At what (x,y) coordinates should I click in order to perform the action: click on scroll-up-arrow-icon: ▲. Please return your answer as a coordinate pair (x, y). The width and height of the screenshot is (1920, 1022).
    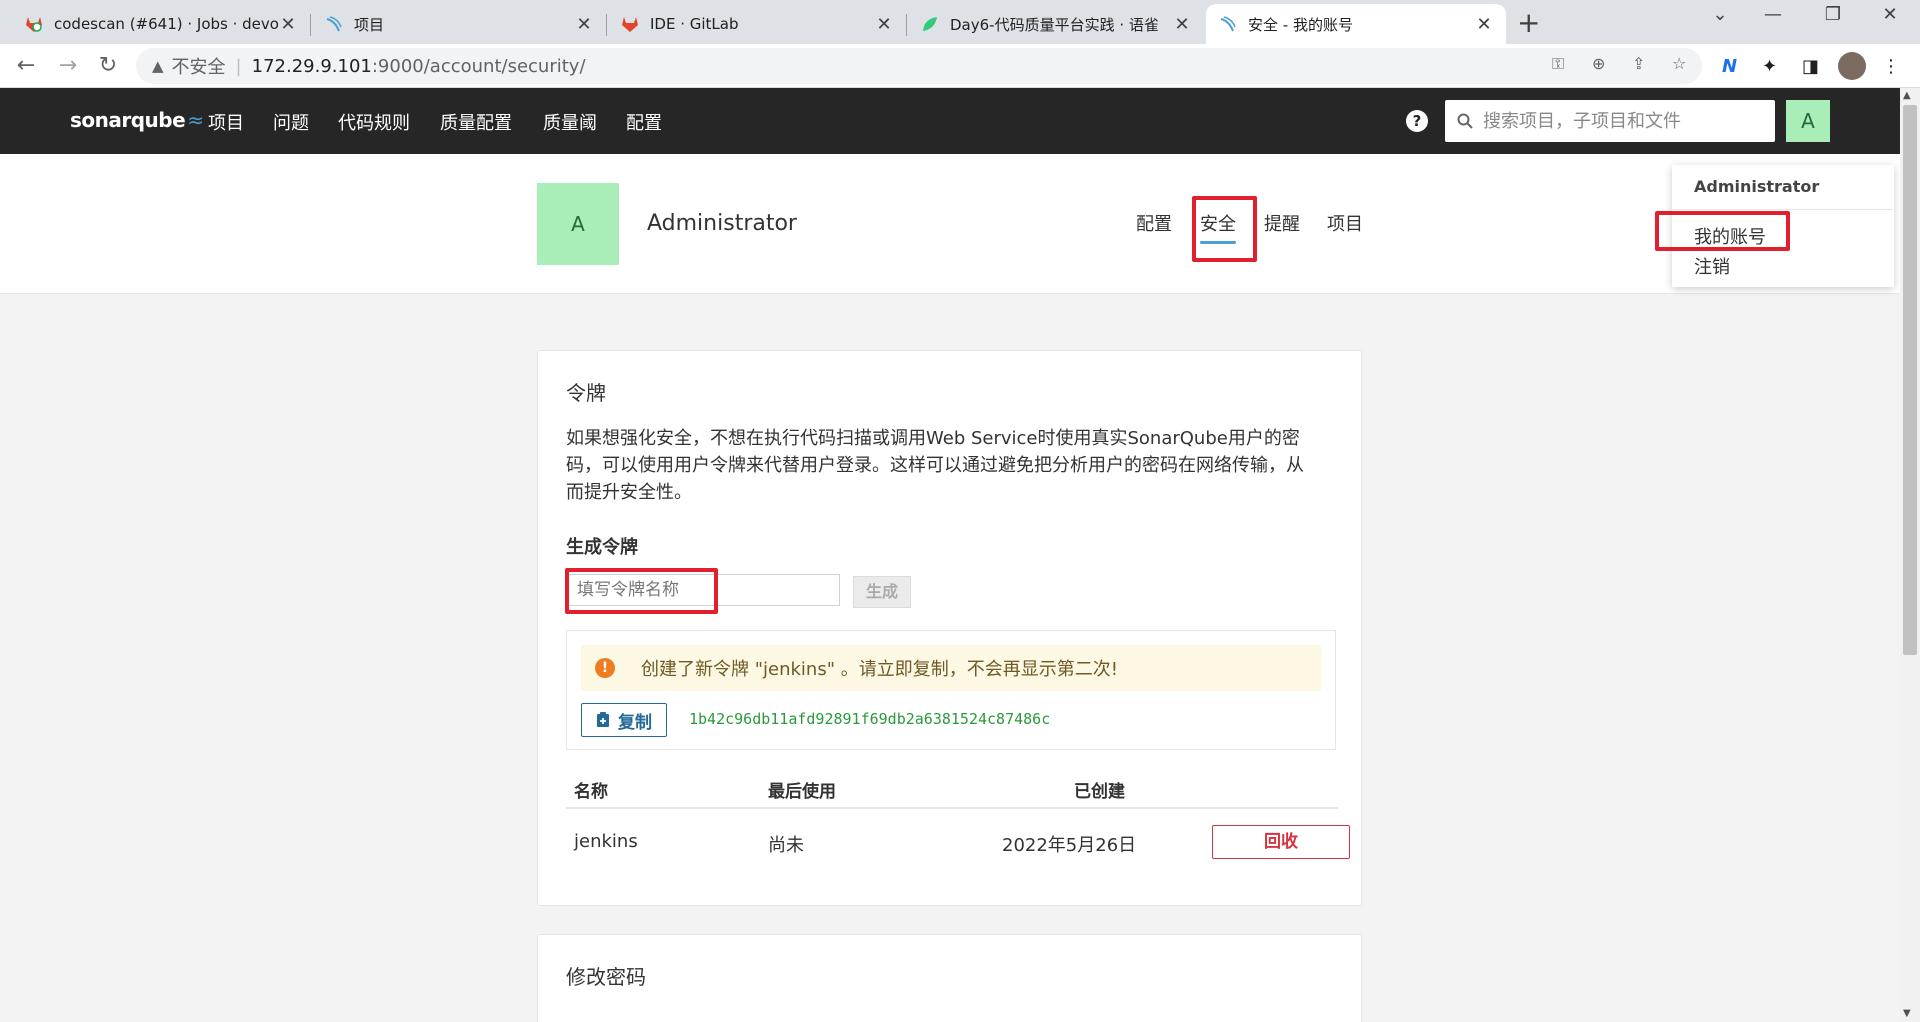
    Looking at the image, I should click on (1907, 95).